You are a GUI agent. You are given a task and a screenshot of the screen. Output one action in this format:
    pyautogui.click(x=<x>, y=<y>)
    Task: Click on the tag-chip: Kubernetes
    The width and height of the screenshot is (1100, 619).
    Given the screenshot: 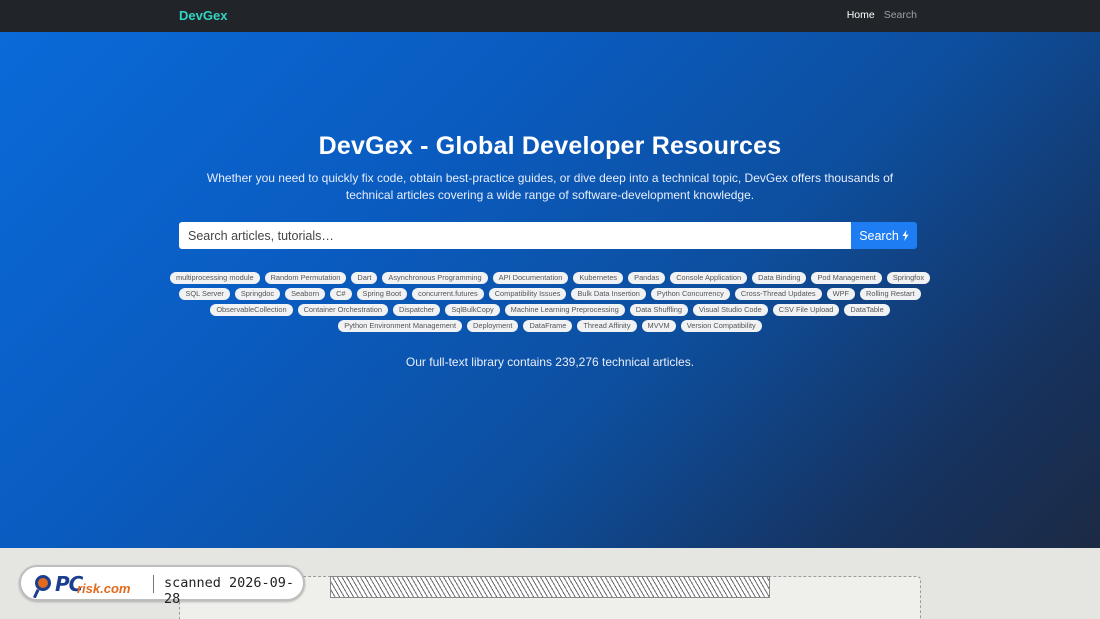 What is the action you would take?
    pyautogui.click(x=598, y=278)
    